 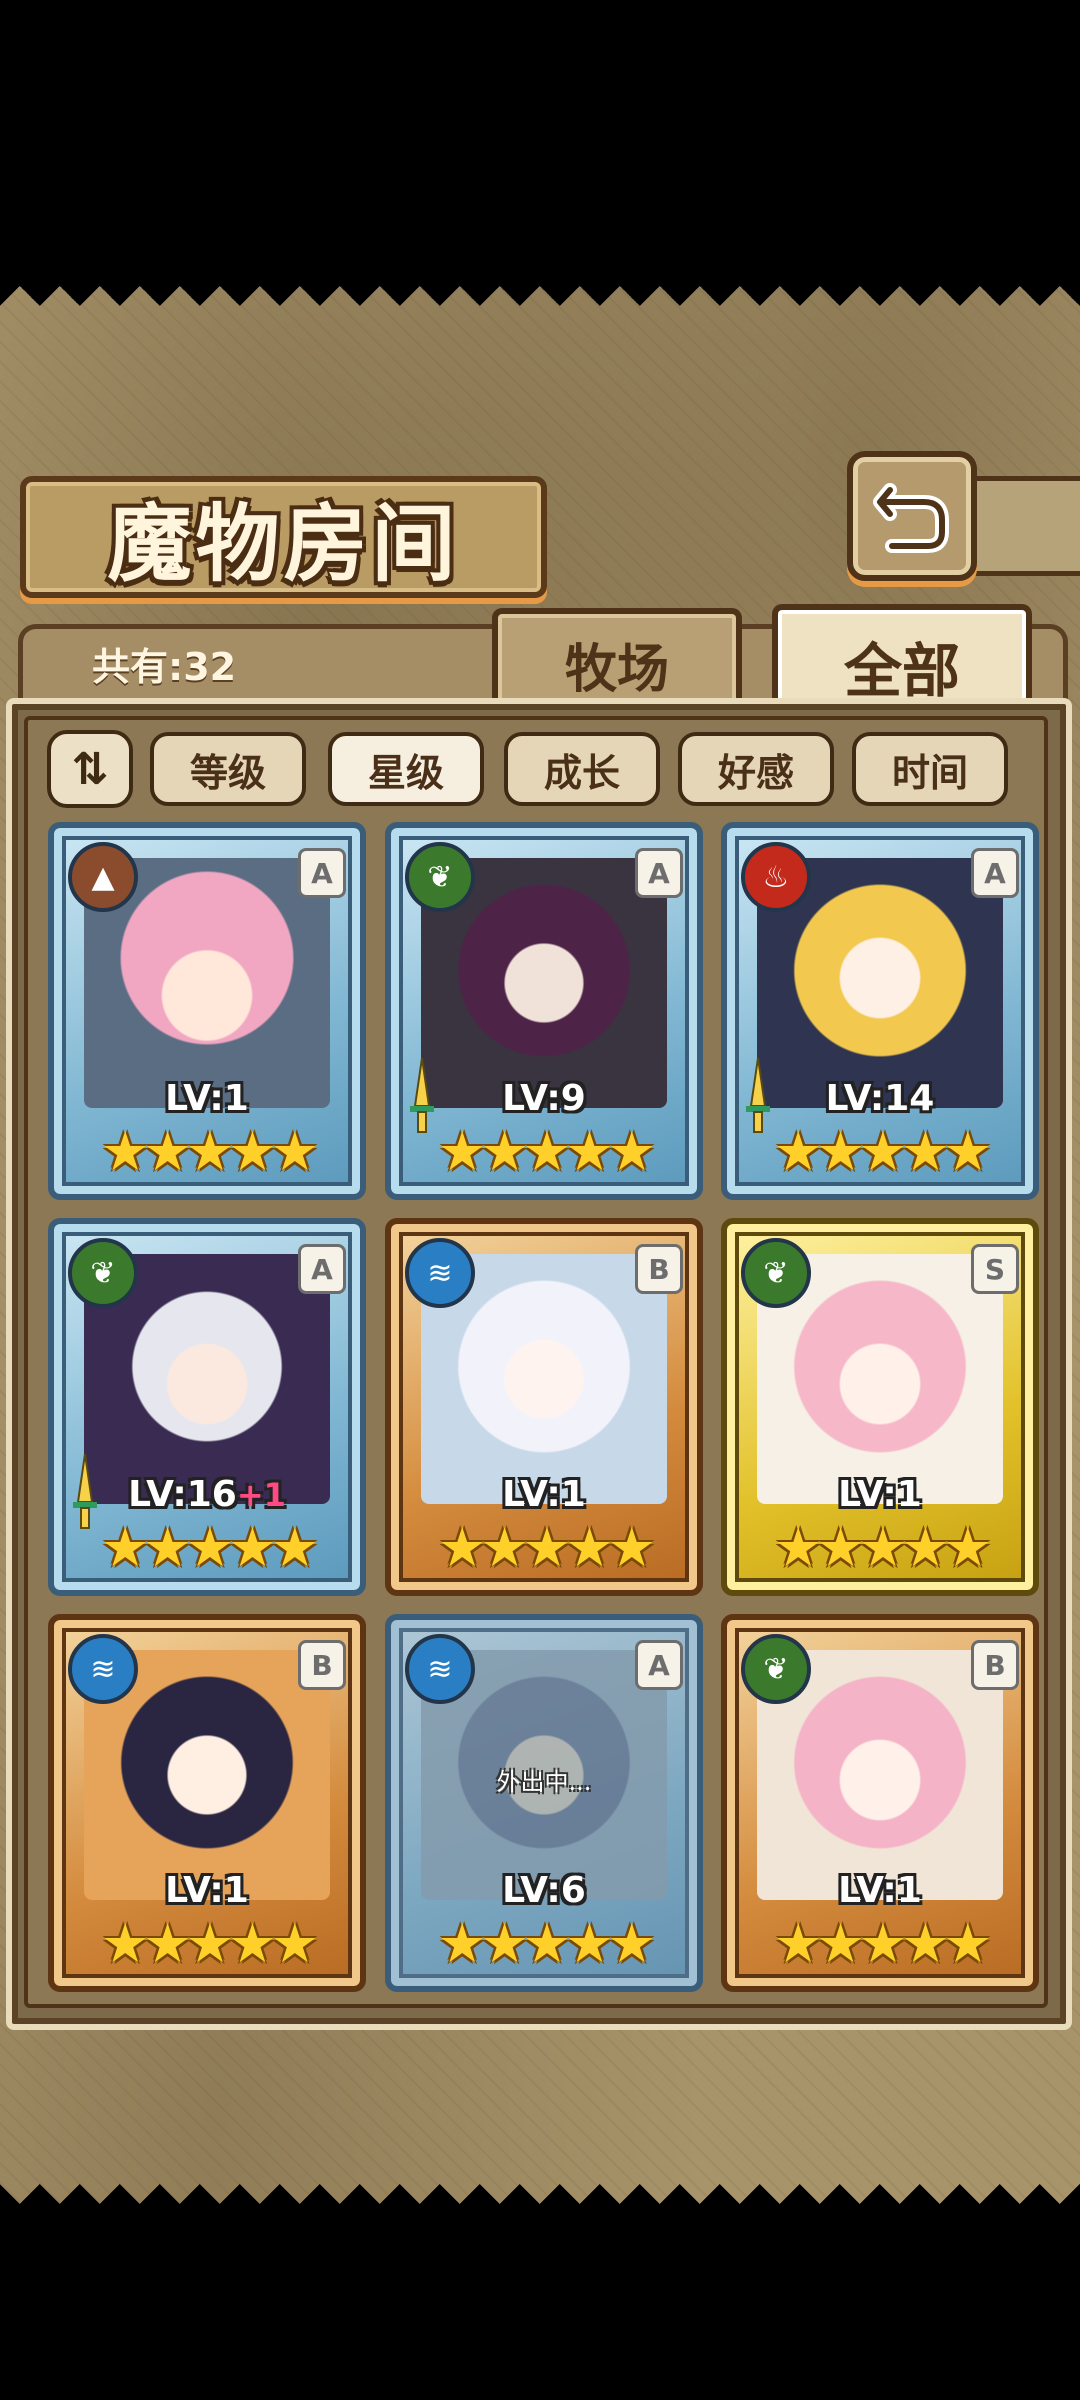 I want to click on level-bonus: +1, so click(x=261, y=1495).